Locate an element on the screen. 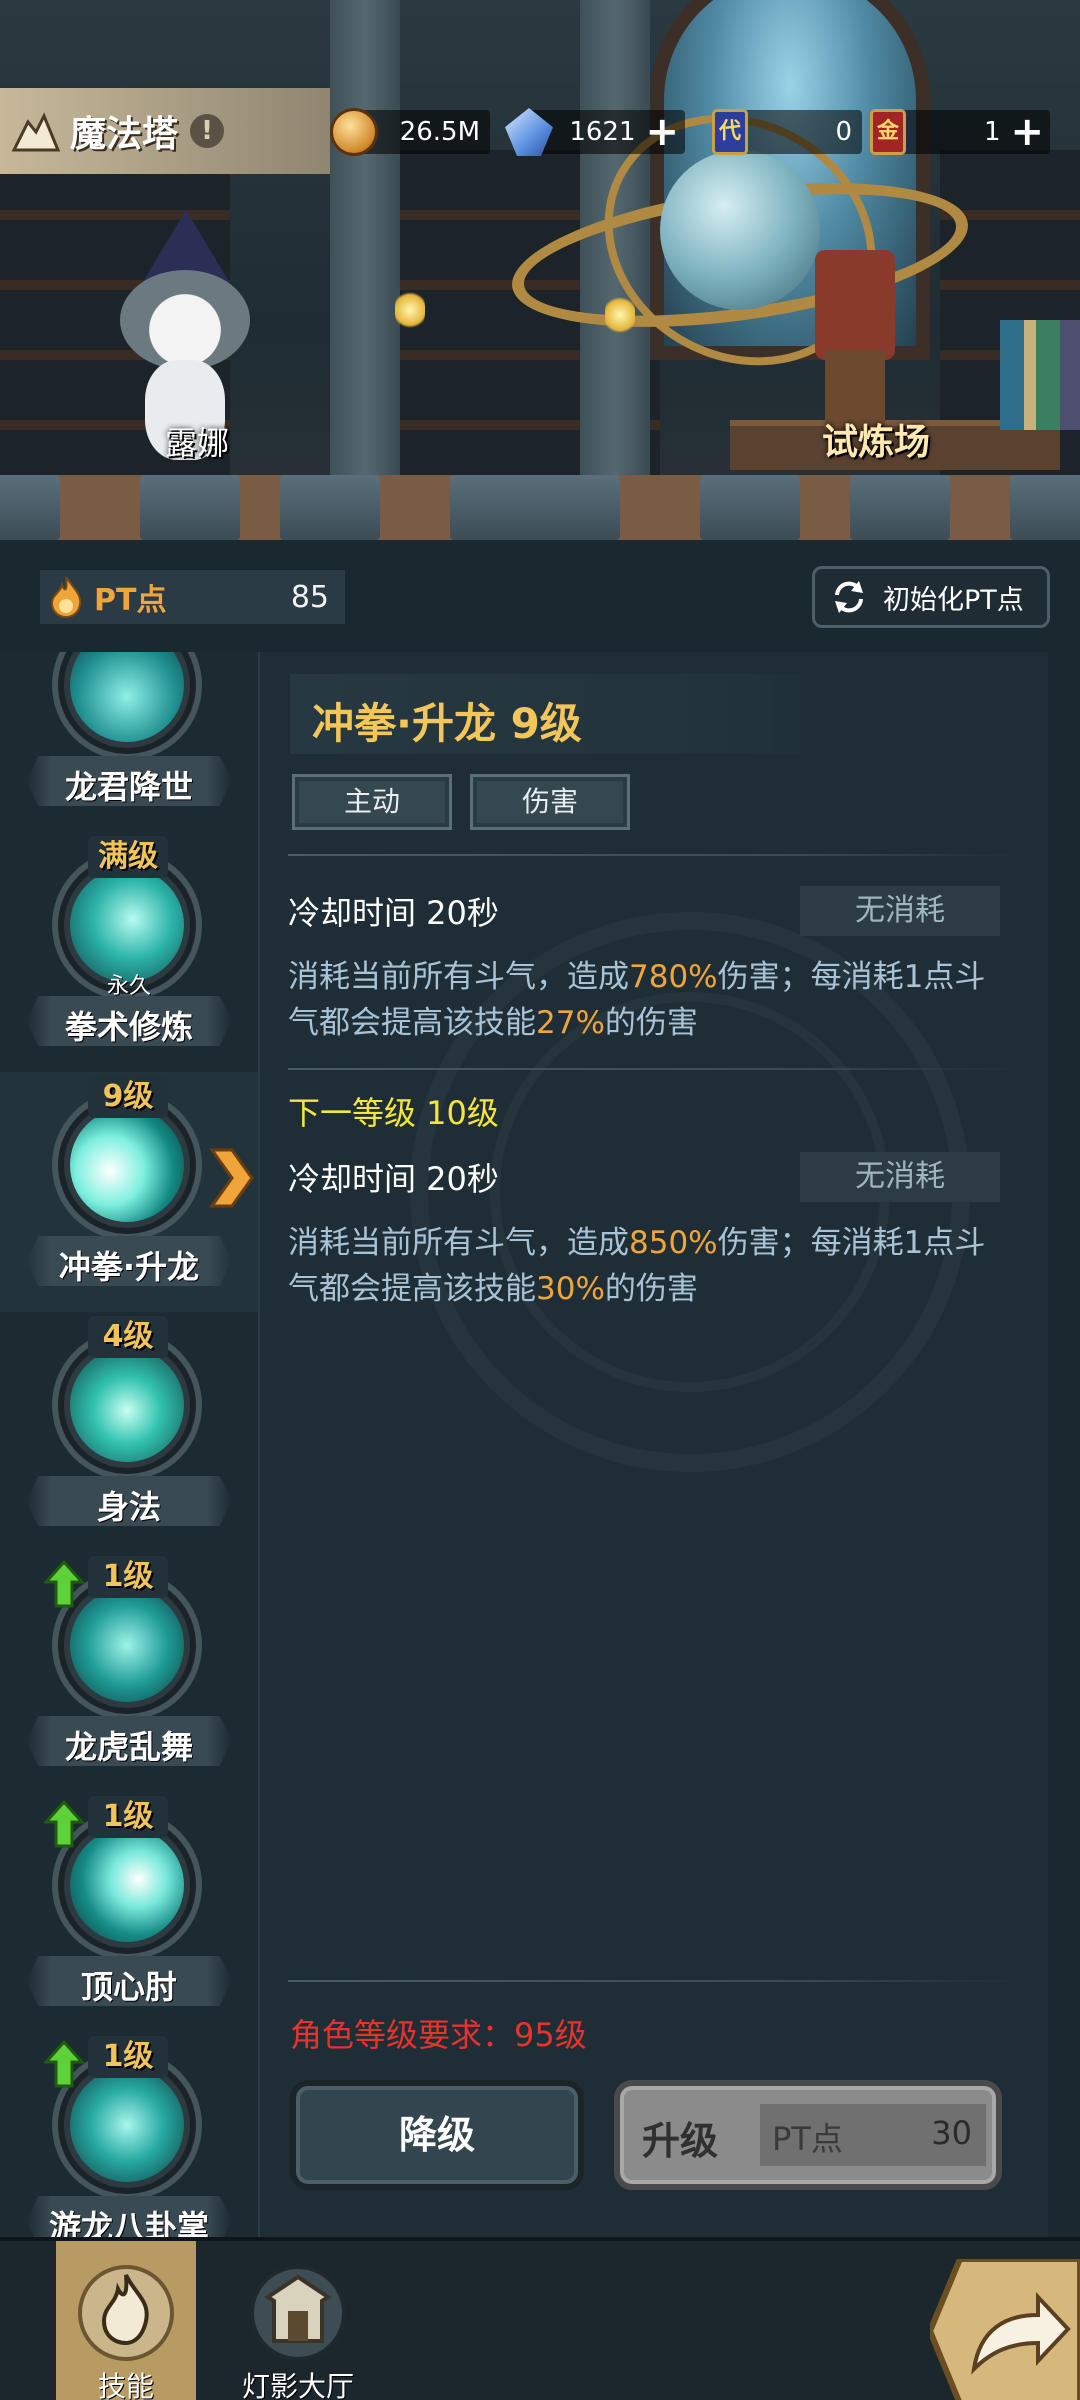 The height and width of the screenshot is (2400, 1080). skill-permanent-label: 永久 is located at coordinates (128, 986).